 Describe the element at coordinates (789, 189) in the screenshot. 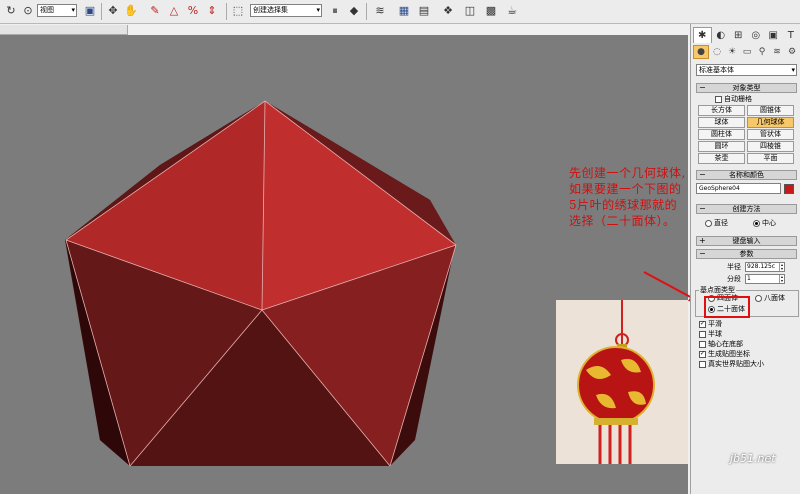

I see `object-color-swatch` at that location.